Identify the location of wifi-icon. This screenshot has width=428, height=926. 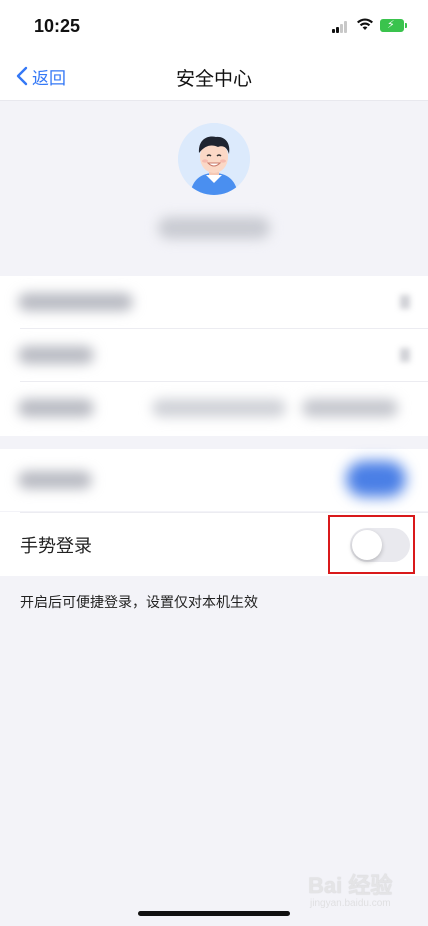
(365, 24).